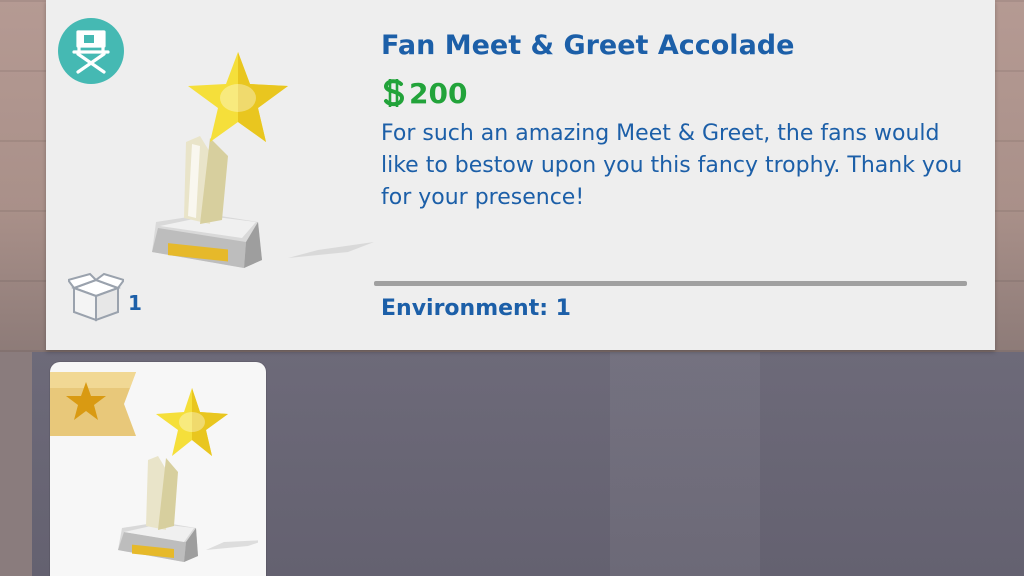 This screenshot has width=1024, height=576. What do you see at coordinates (394, 93) in the screenshot?
I see `simoleon-icon` at bounding box center [394, 93].